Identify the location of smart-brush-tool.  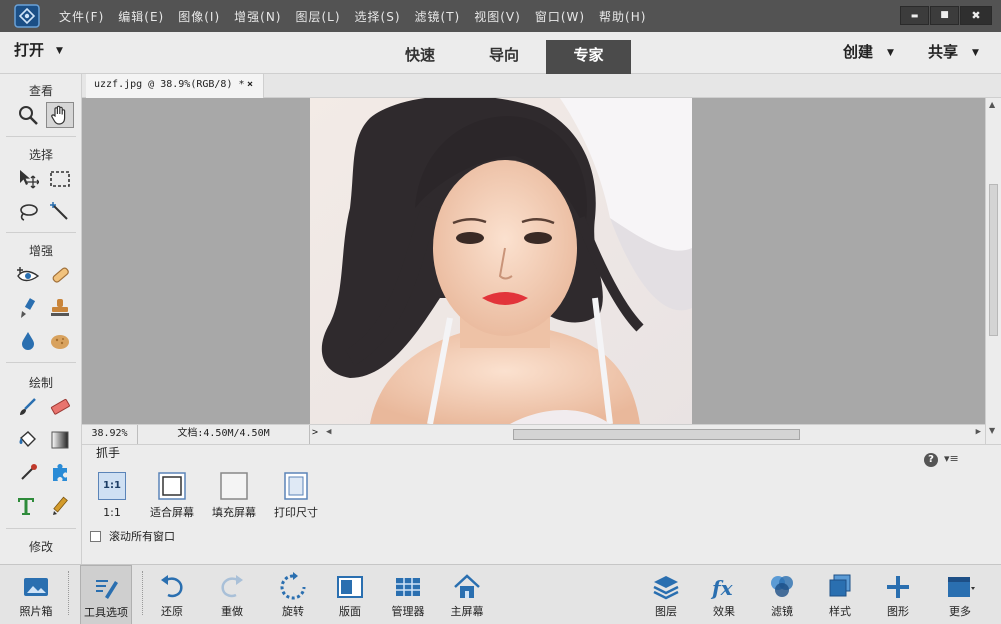
(28, 308).